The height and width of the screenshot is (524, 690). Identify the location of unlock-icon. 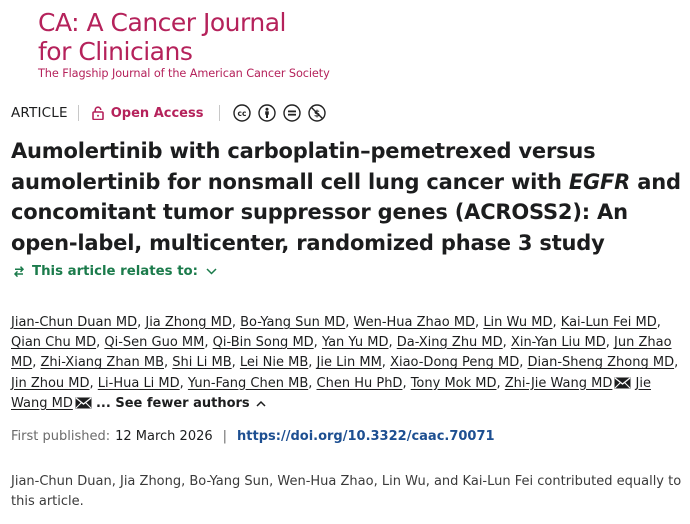
(97, 113).